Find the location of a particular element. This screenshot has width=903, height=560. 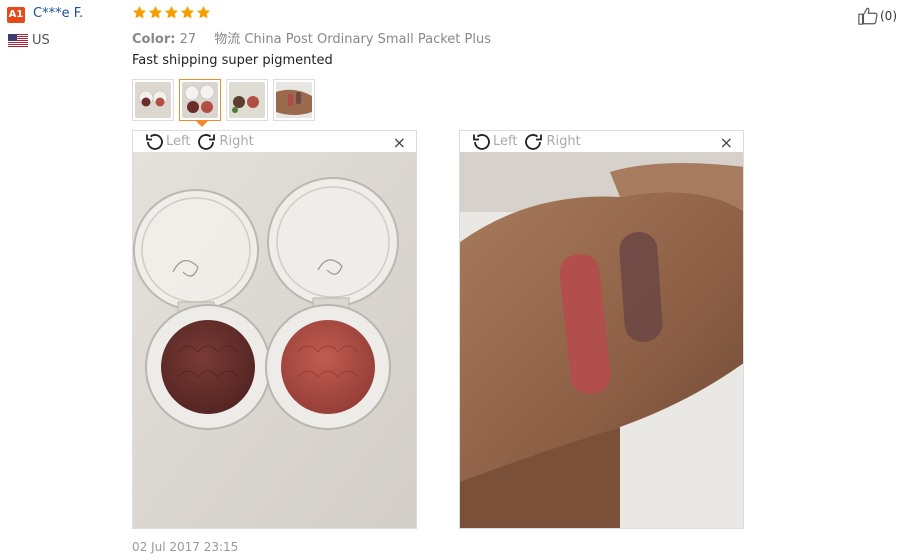

reviewer-name: C***e F. is located at coordinates (58, 13).